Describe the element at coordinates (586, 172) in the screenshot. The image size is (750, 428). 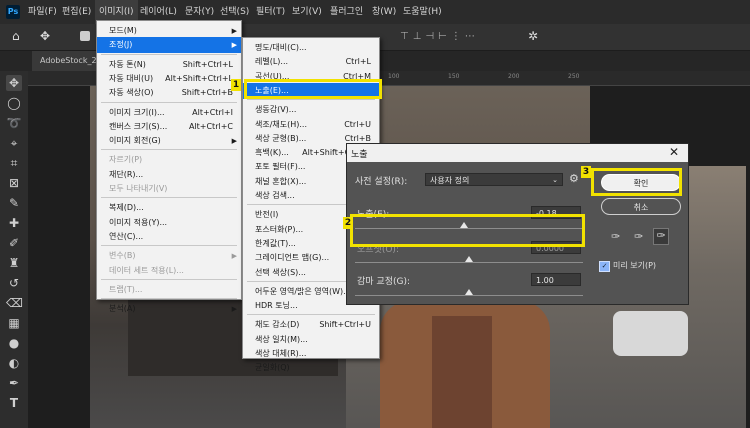
I see `callout-3: 3` at that location.